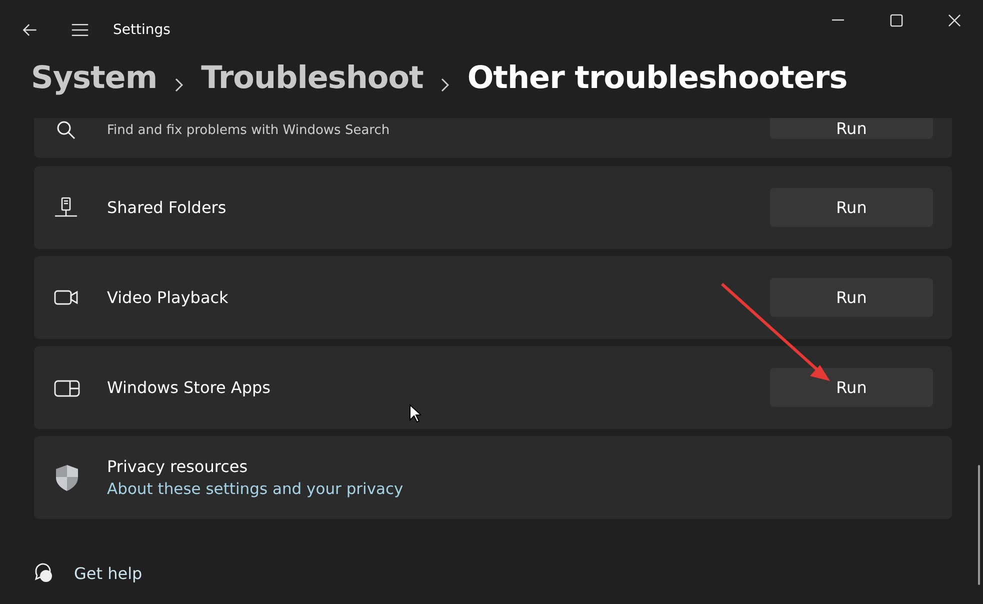 The width and height of the screenshot is (983, 604). I want to click on breadcrumb-item: Other troubleshooters, so click(657, 78).